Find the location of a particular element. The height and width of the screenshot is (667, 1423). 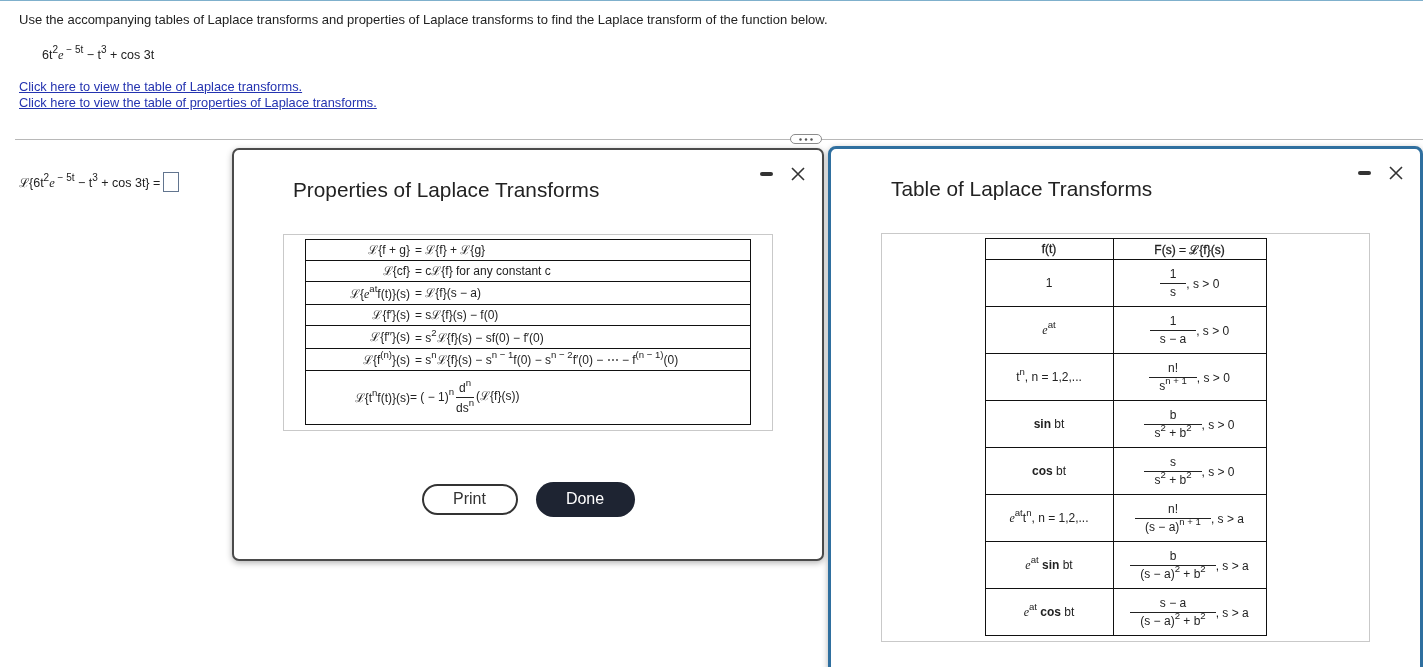

fraction-numerator: s − a is located at coordinates (1173, 603).